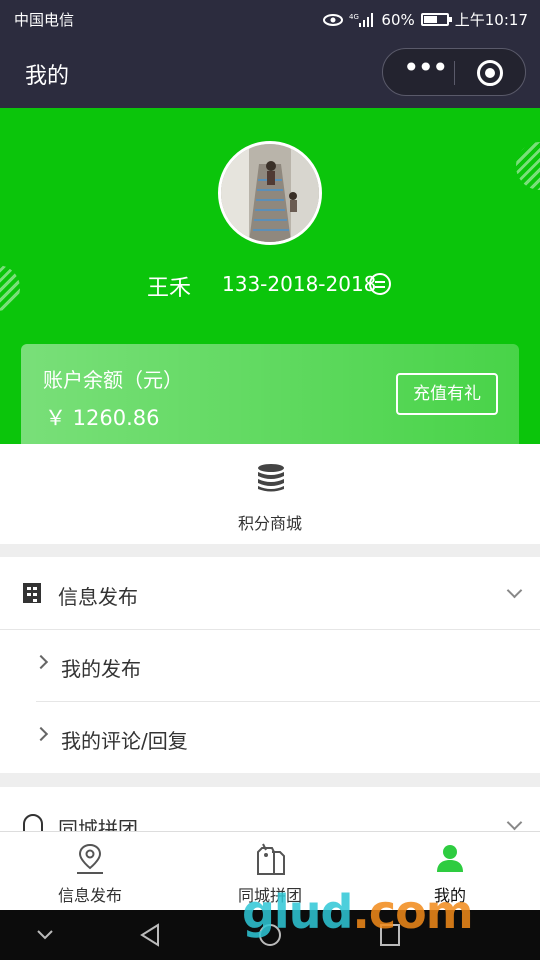  I want to click on coins-stack-icon, so click(271, 478).